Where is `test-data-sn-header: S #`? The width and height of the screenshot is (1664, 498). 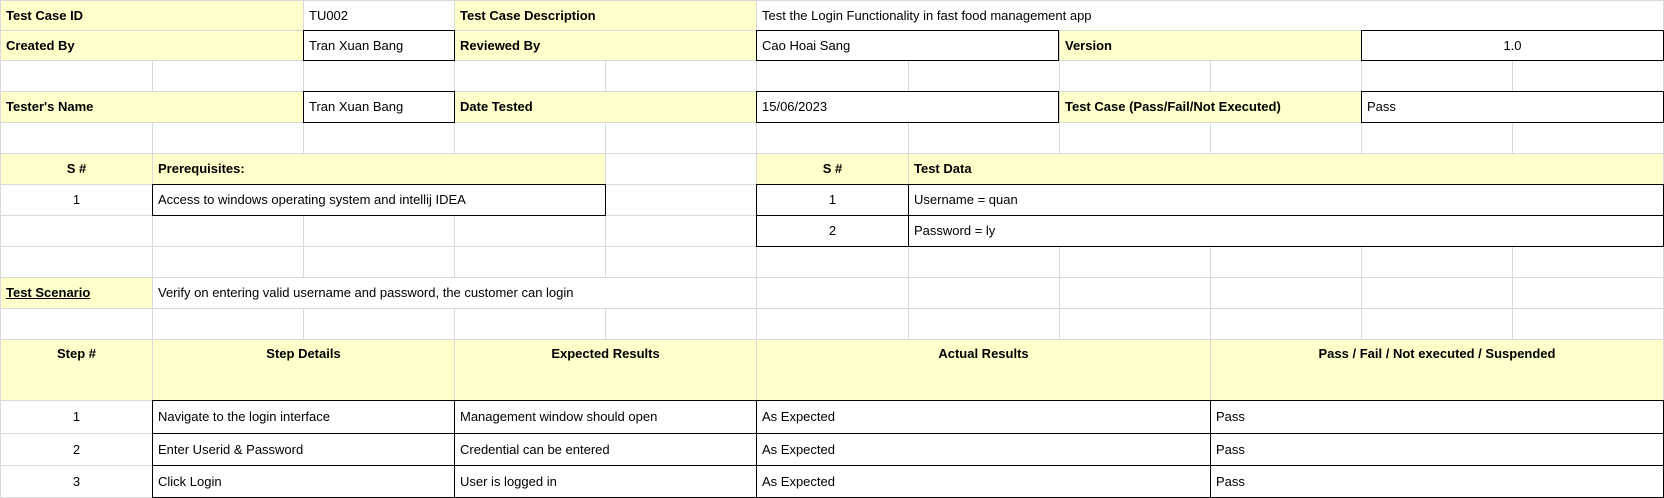 test-data-sn-header: S # is located at coordinates (832, 169).